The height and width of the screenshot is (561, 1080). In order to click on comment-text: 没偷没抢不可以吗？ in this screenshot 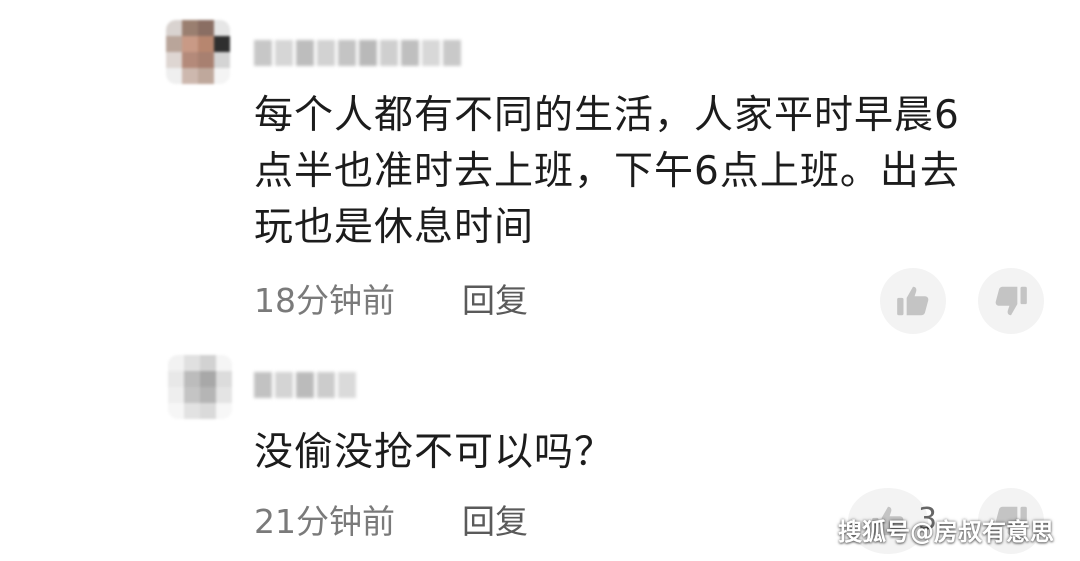, I will do `click(434, 452)`.